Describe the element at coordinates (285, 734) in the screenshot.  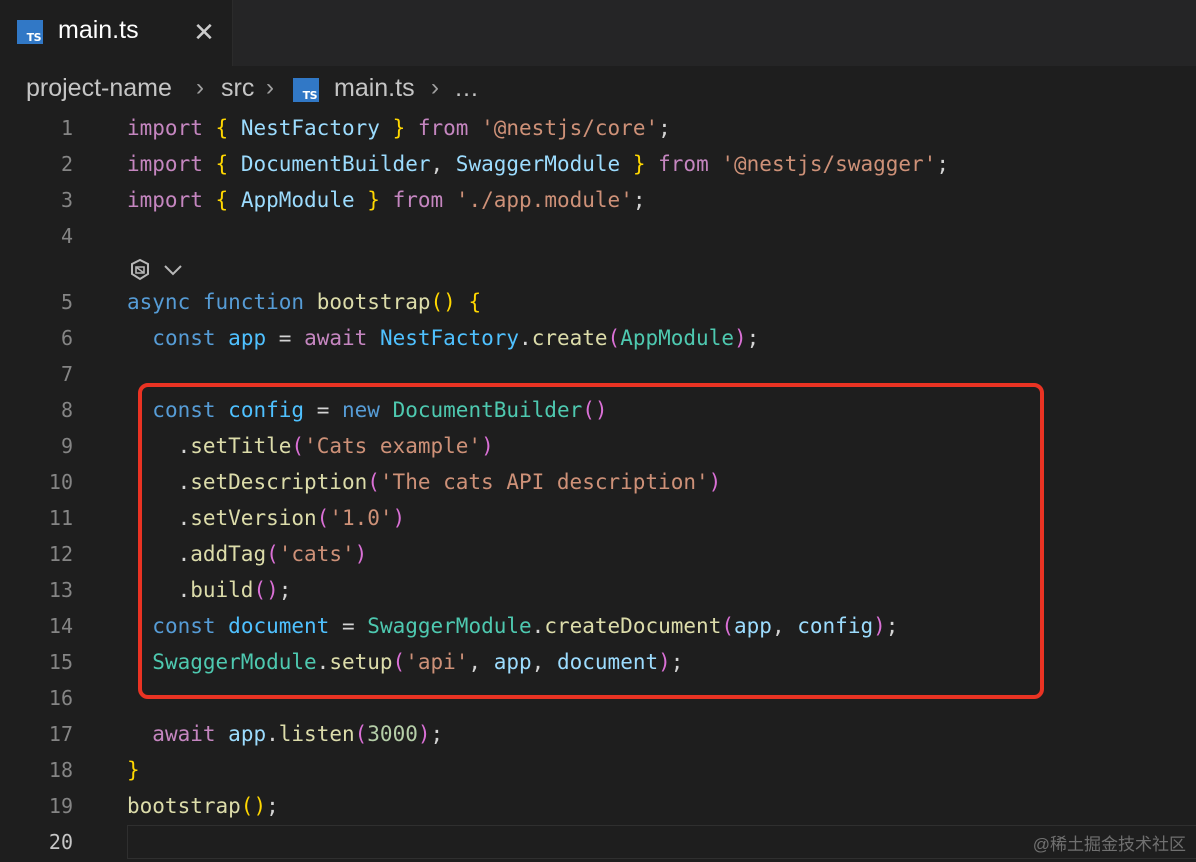
I see `code-line-17: await app.listen(3000);` at that location.